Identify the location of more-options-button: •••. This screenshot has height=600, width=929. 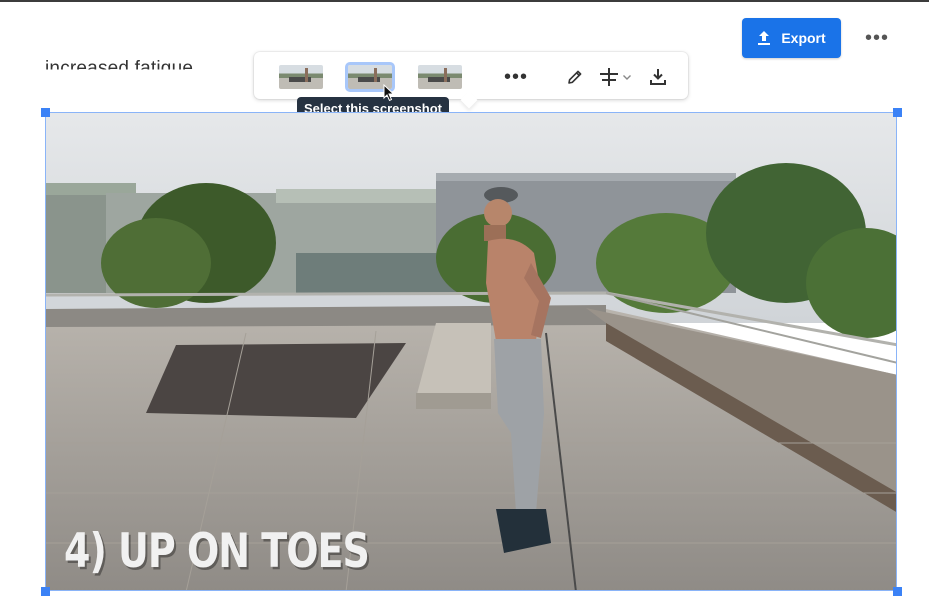
(877, 37).